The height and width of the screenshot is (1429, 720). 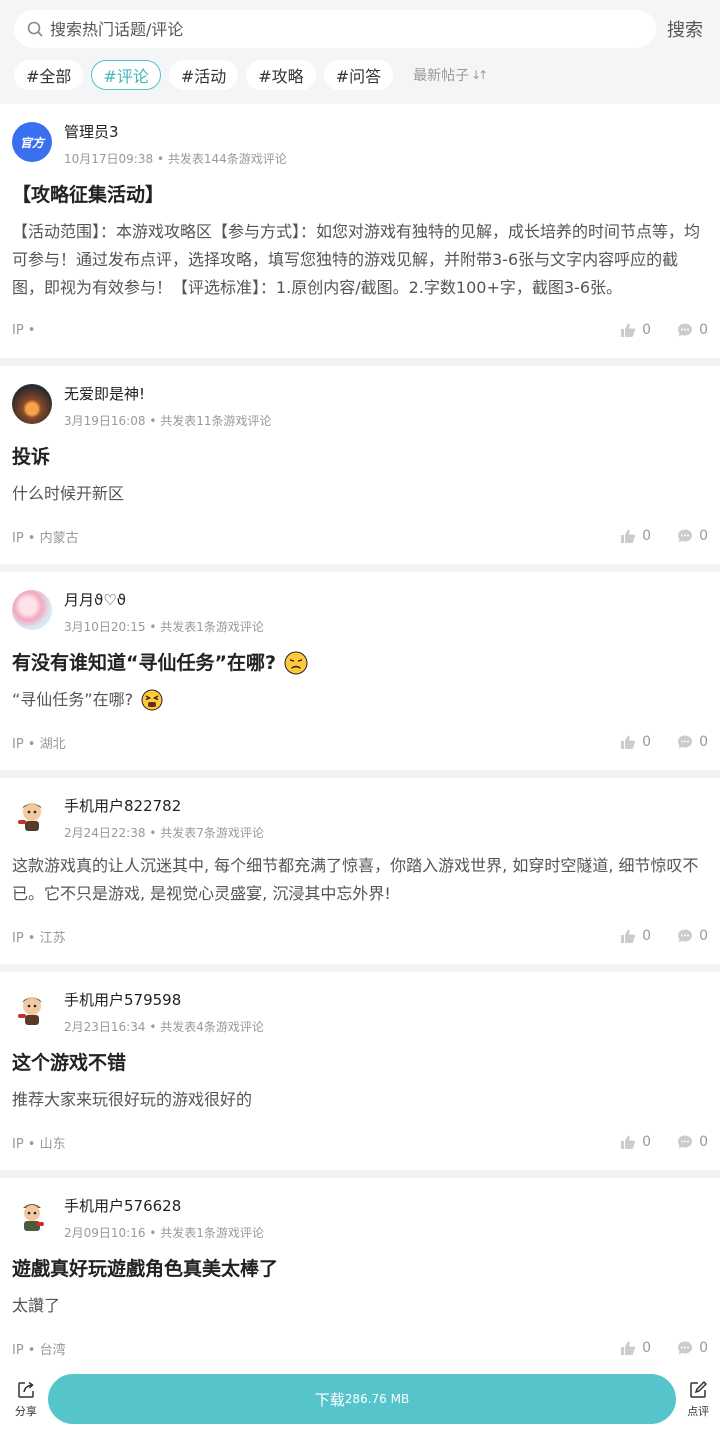 I want to click on post-footer: IP • 台湾 0 0, so click(x=360, y=1348).